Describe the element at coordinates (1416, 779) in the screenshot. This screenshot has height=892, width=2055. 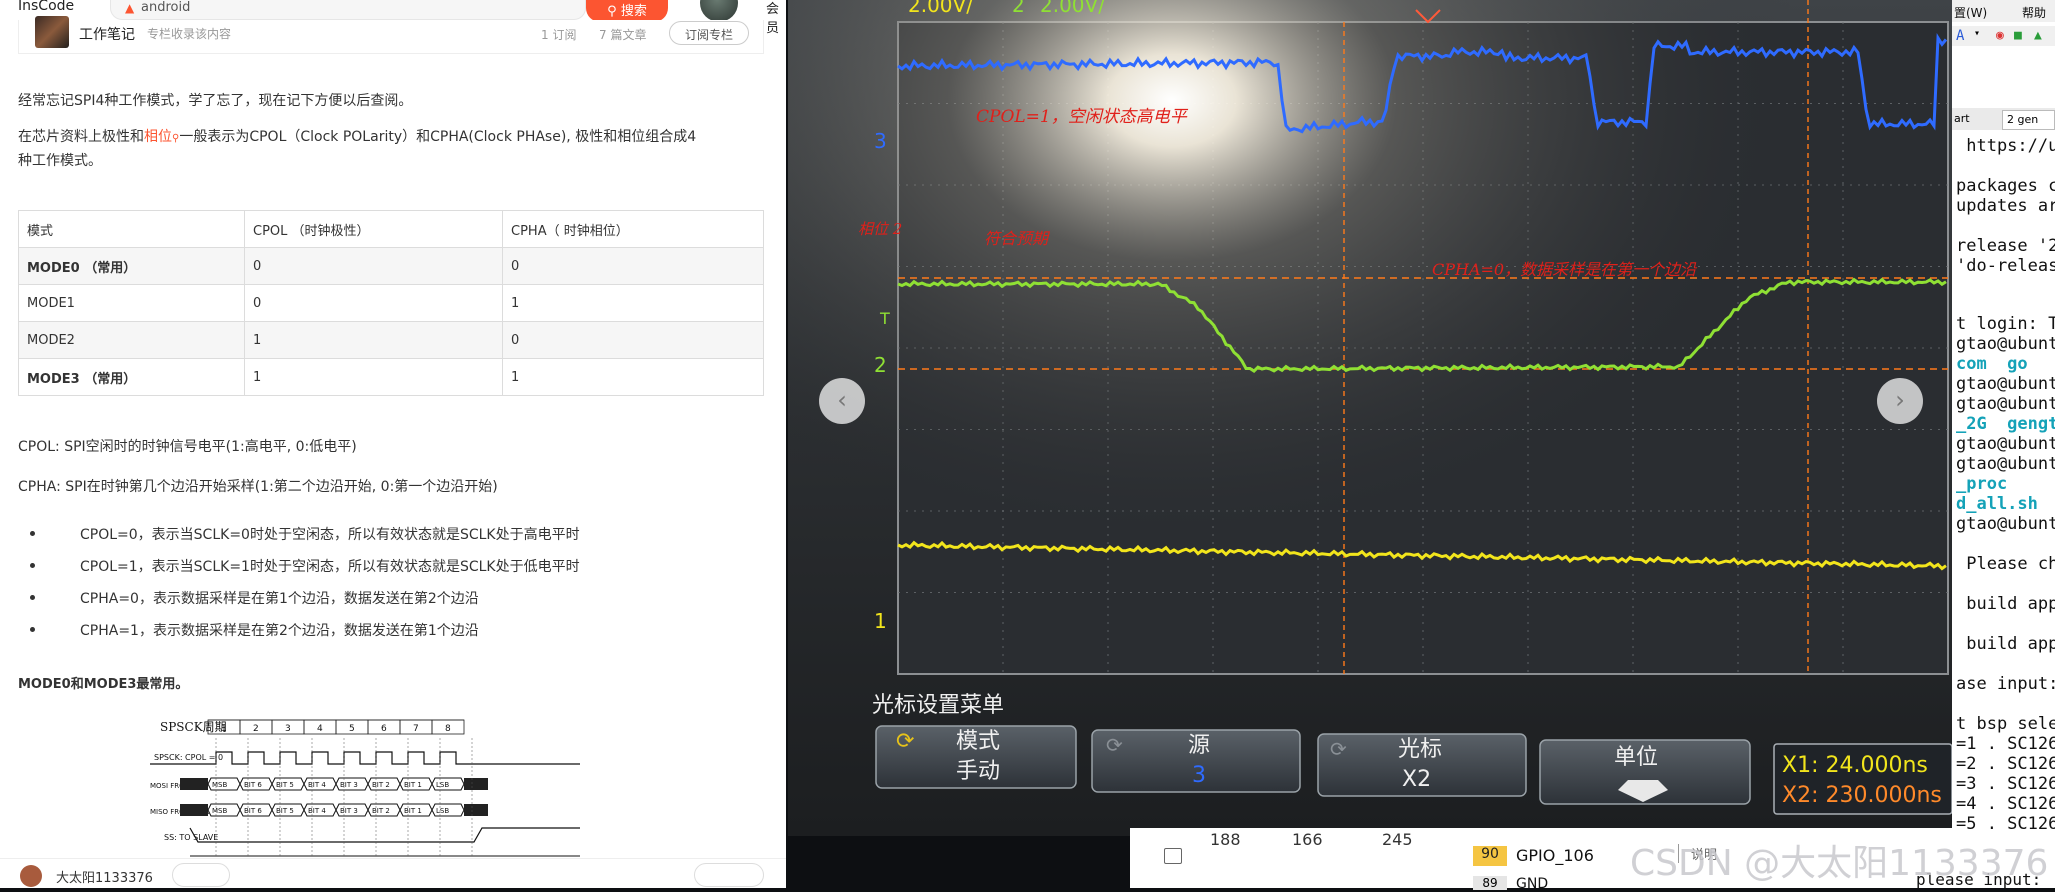
I see `softkey-cursor-value: X2` at that location.